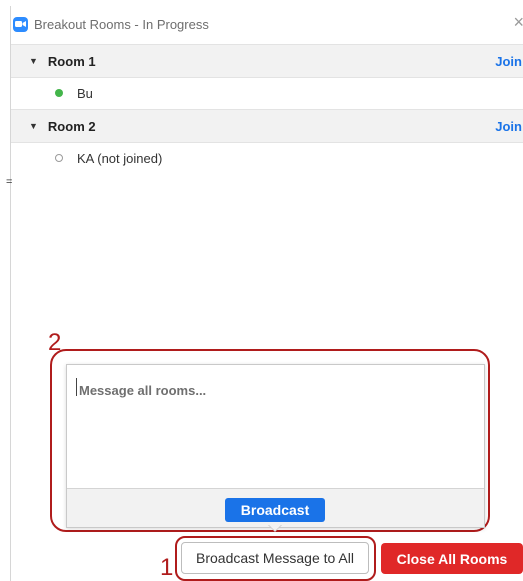  What do you see at coordinates (120, 158) in the screenshot?
I see `participant-name: KA (not joined)` at bounding box center [120, 158].